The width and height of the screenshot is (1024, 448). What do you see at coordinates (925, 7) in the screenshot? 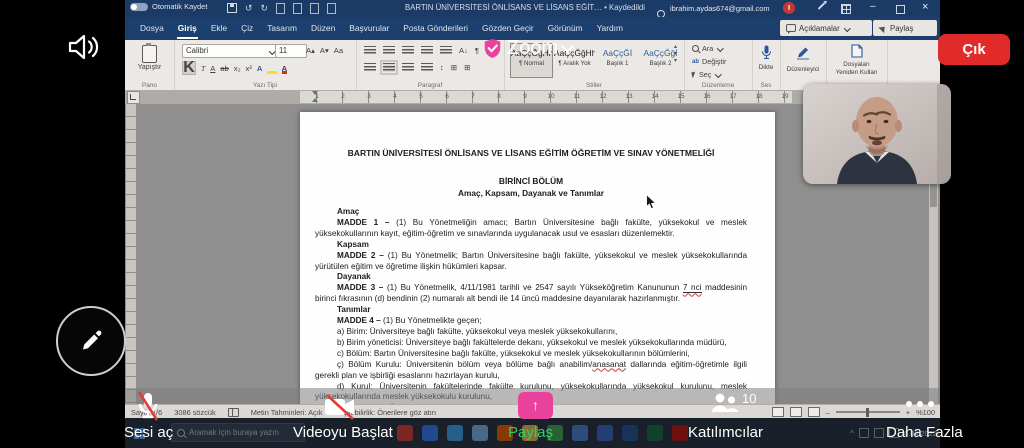
I see `close-button: ×` at bounding box center [925, 7].